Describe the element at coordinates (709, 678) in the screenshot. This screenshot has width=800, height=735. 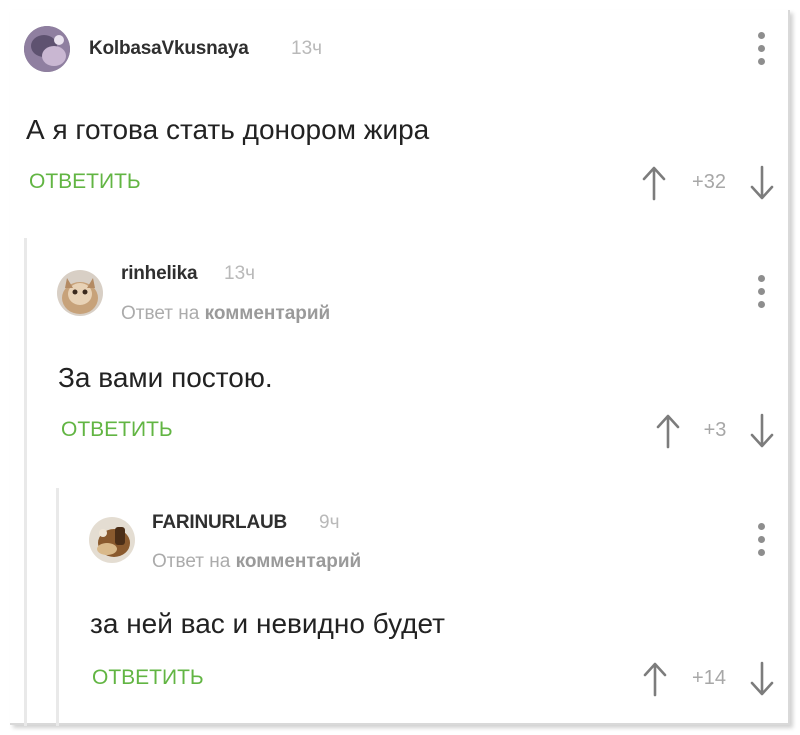
I see `score: +14` at that location.